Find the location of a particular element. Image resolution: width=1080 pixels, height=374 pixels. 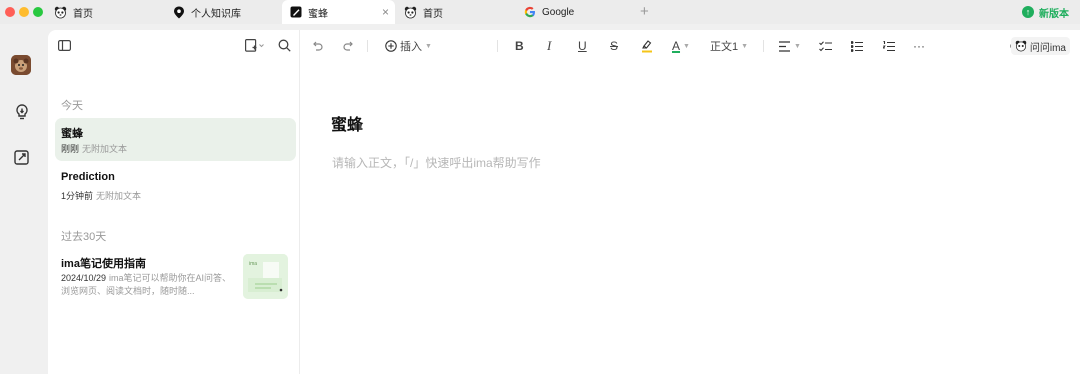

paragraph-style-dropdown: 正文1 ▼ is located at coordinates (729, 46).